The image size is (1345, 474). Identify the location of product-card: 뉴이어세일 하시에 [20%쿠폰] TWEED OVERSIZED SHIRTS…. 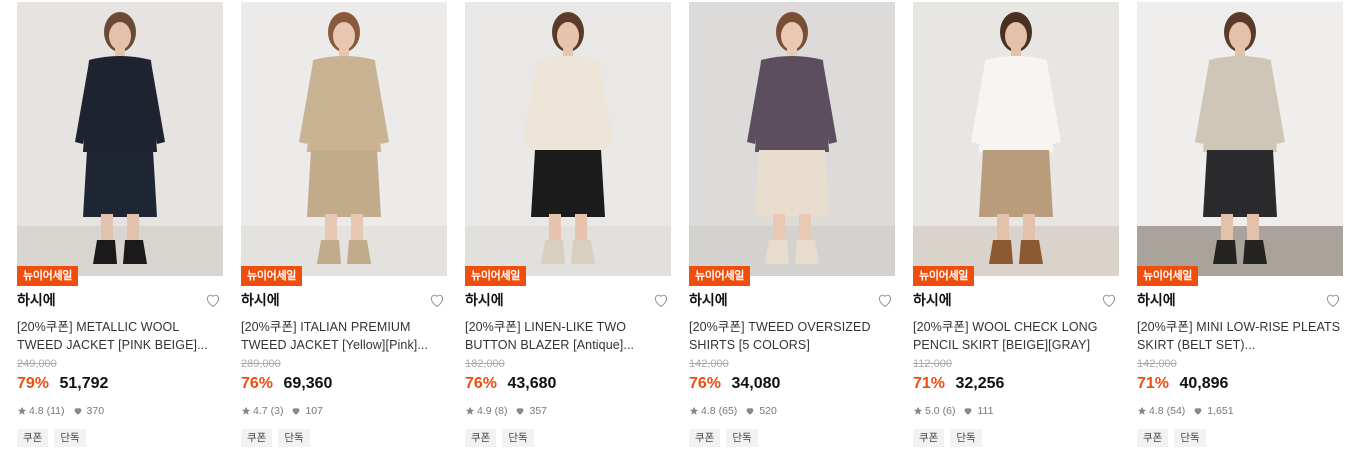
(792, 224).